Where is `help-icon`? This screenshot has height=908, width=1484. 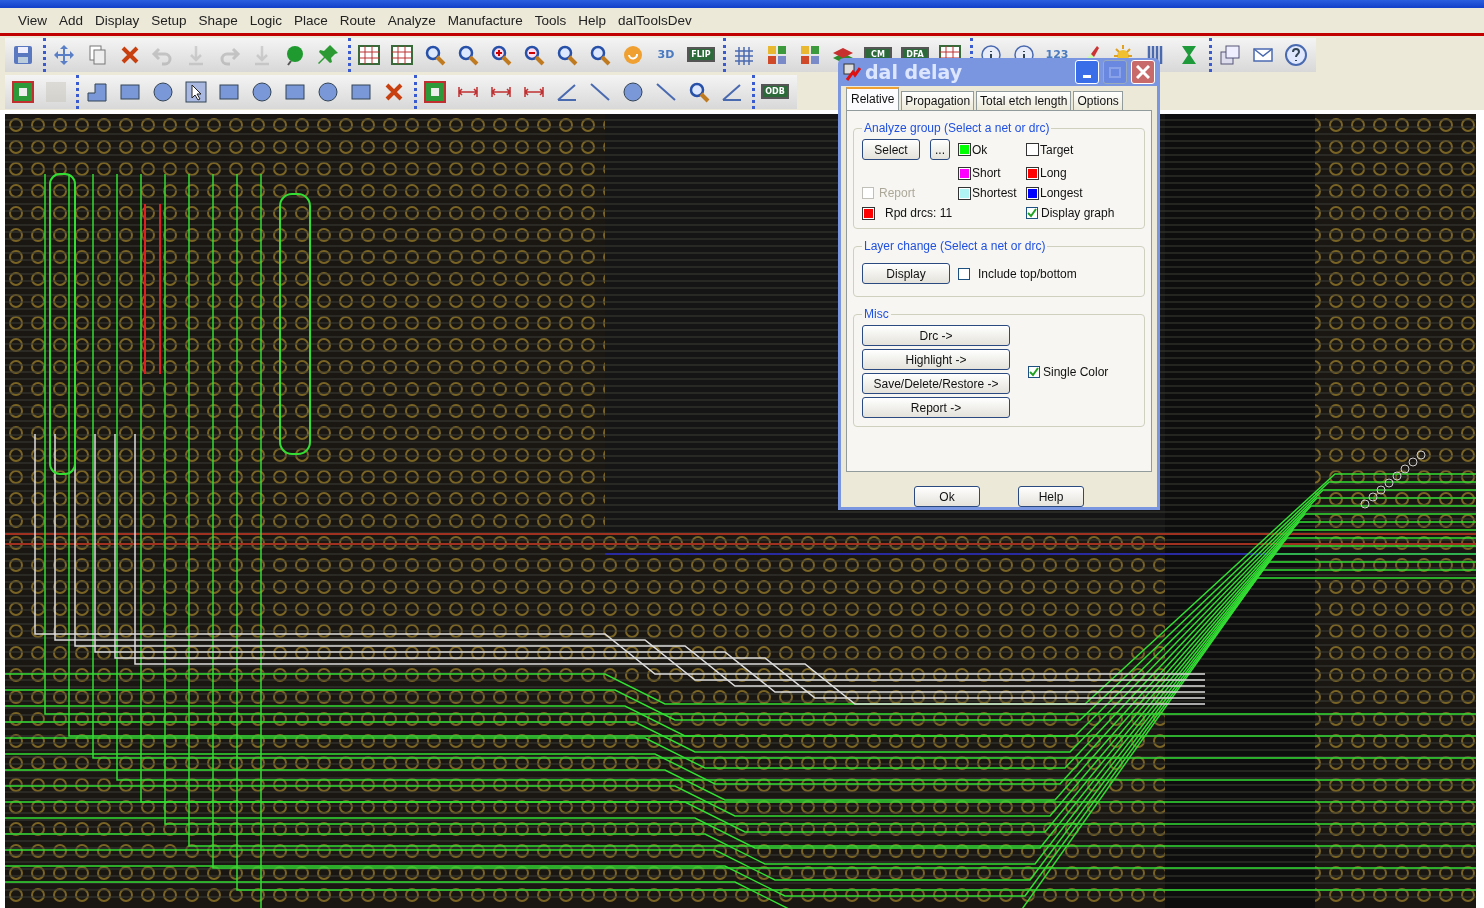 help-icon is located at coordinates (1296, 54).